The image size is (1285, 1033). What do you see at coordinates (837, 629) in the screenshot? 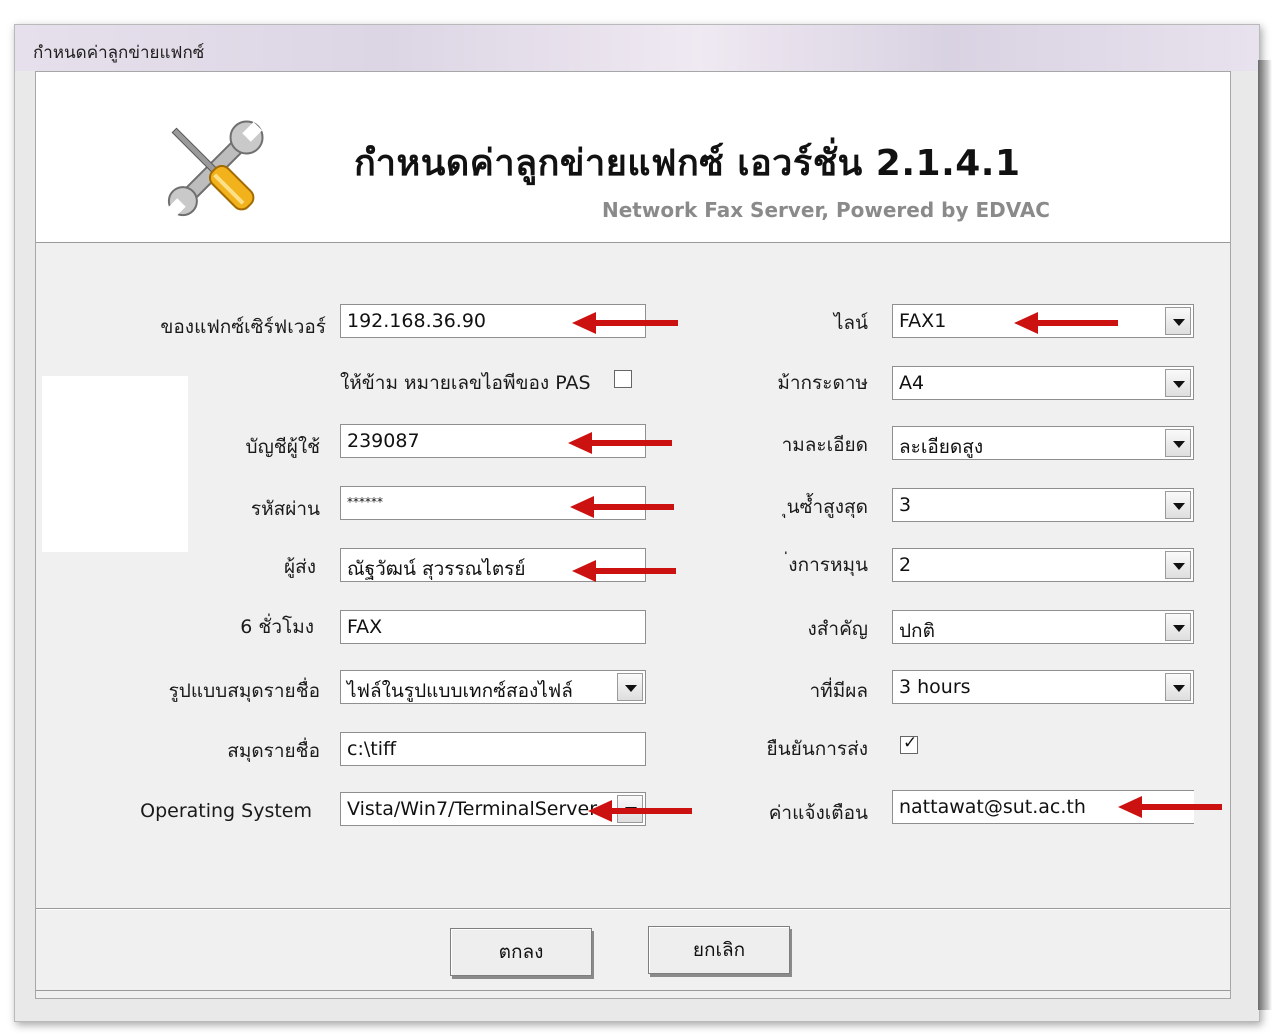
I see `priority-label: งสำคัญ` at bounding box center [837, 629].